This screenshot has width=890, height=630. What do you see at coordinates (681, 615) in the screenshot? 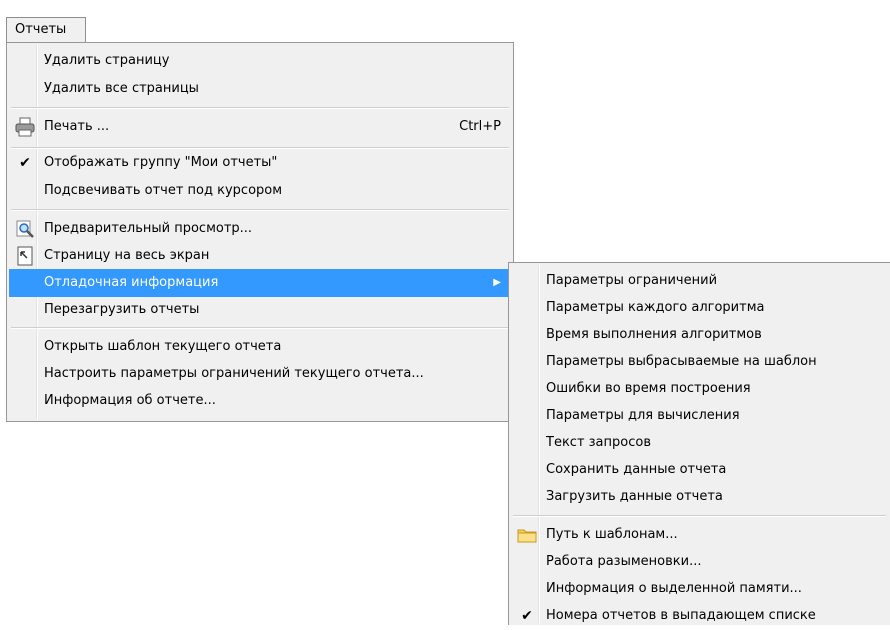
I see `menu-item-label: Номера отчетов в выпадающем списке` at bounding box center [681, 615].